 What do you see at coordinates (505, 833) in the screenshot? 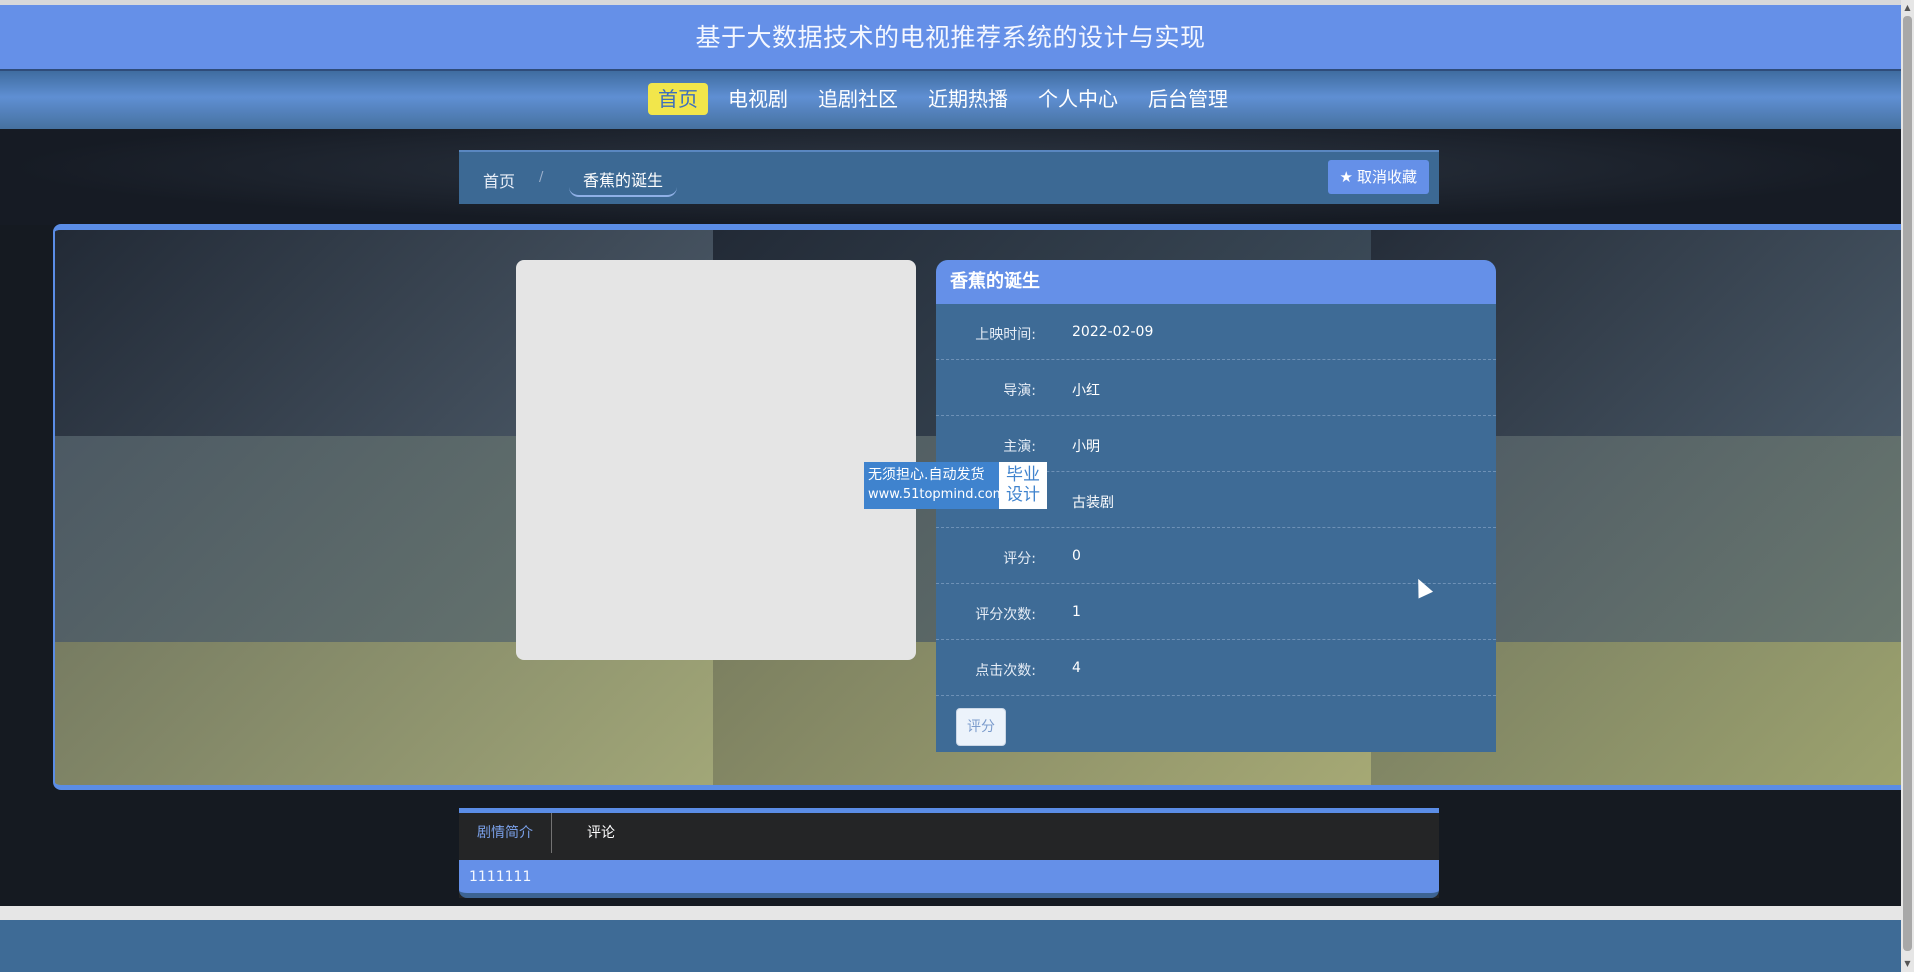
I see `tab-synopsis: 剧情简介` at bounding box center [505, 833].